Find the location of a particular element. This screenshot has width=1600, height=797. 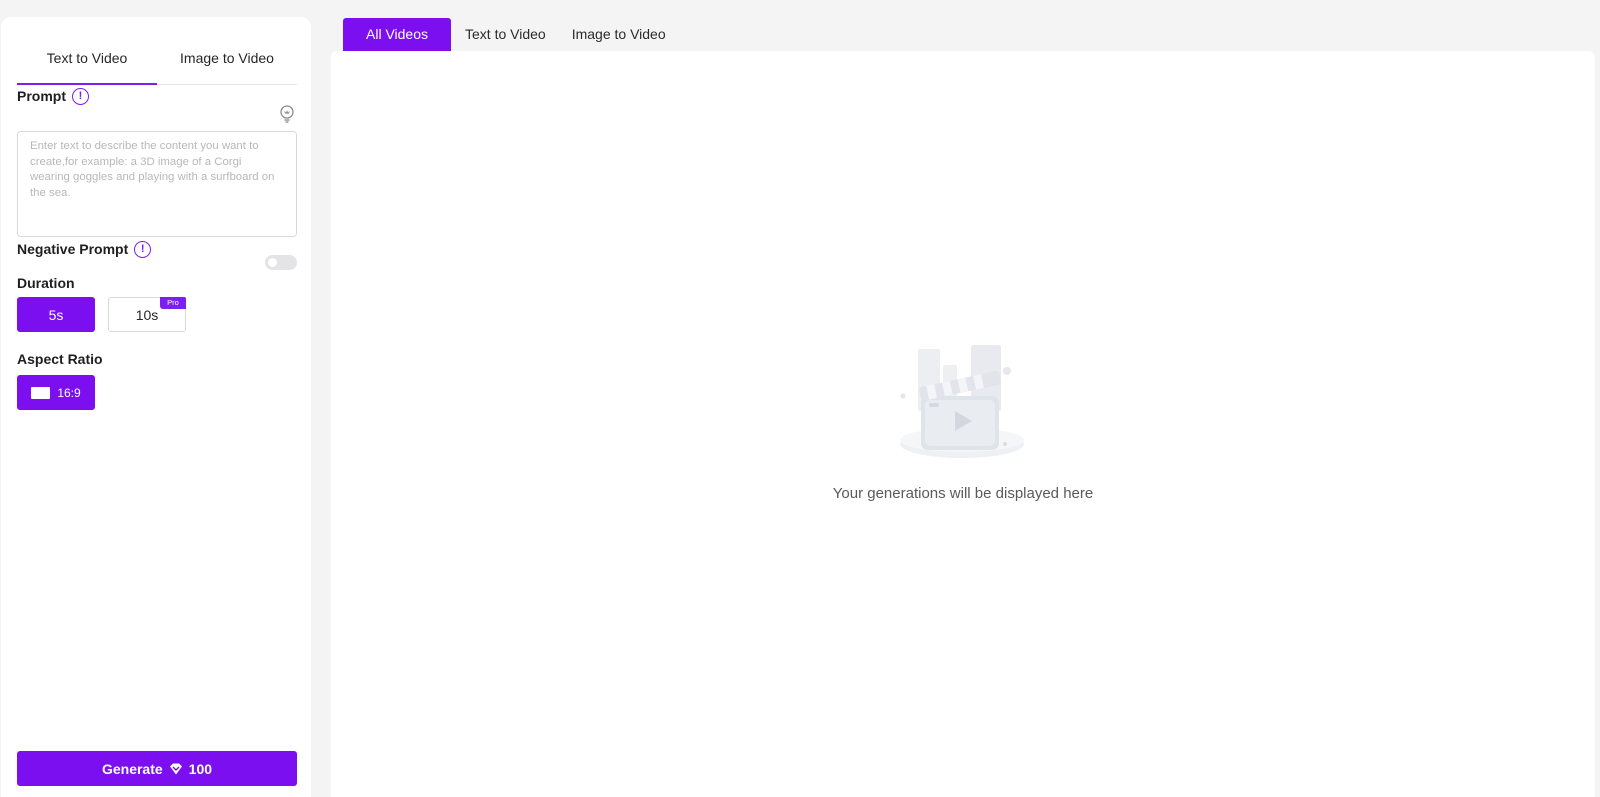

aspect-ratio-16-9-button: 16:9 is located at coordinates (56, 392).